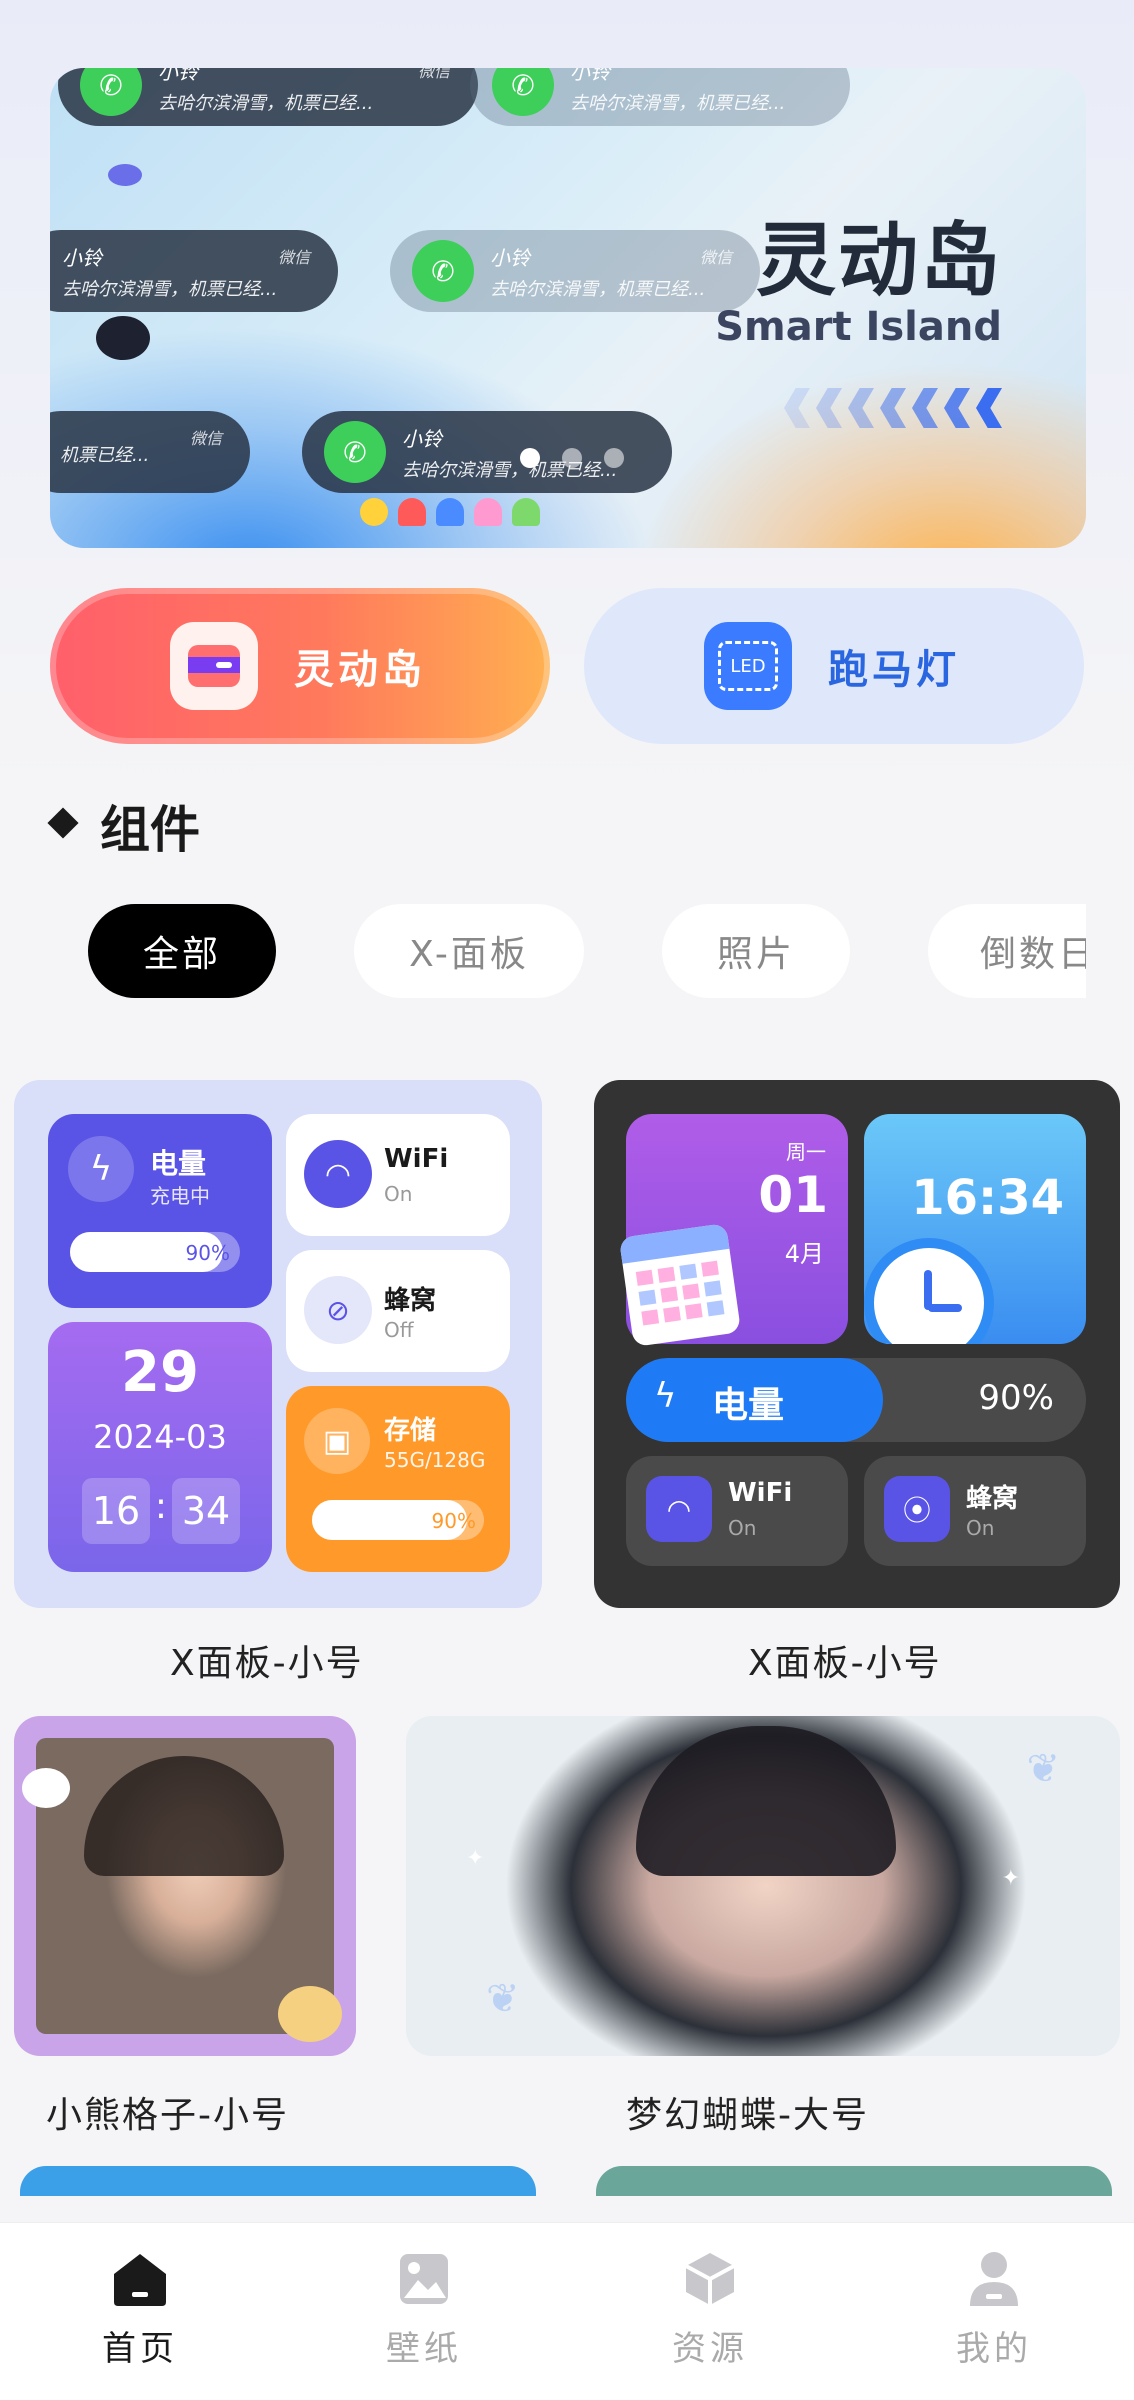 Image resolution: width=1134 pixels, height=2400 pixels. Describe the element at coordinates (337, 1441) in the screenshot. I see `storage-icon: ▣` at that location.